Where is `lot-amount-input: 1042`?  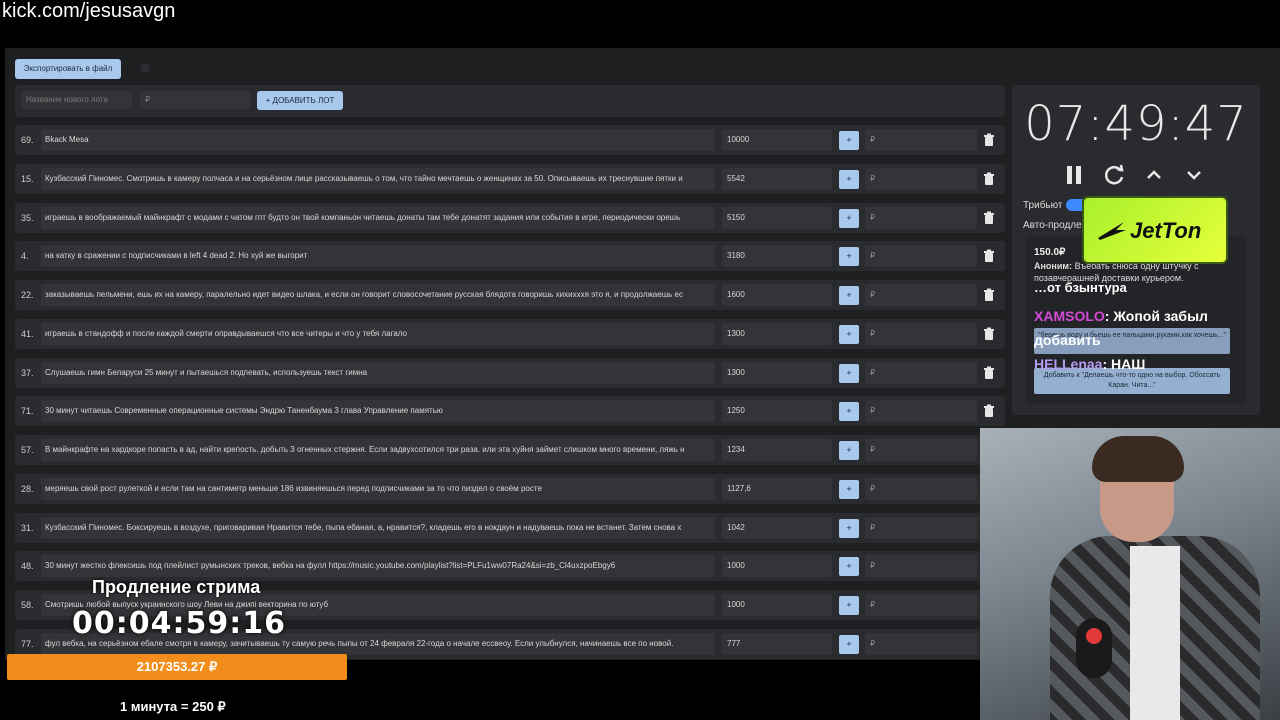 lot-amount-input: 1042 is located at coordinates (777, 527).